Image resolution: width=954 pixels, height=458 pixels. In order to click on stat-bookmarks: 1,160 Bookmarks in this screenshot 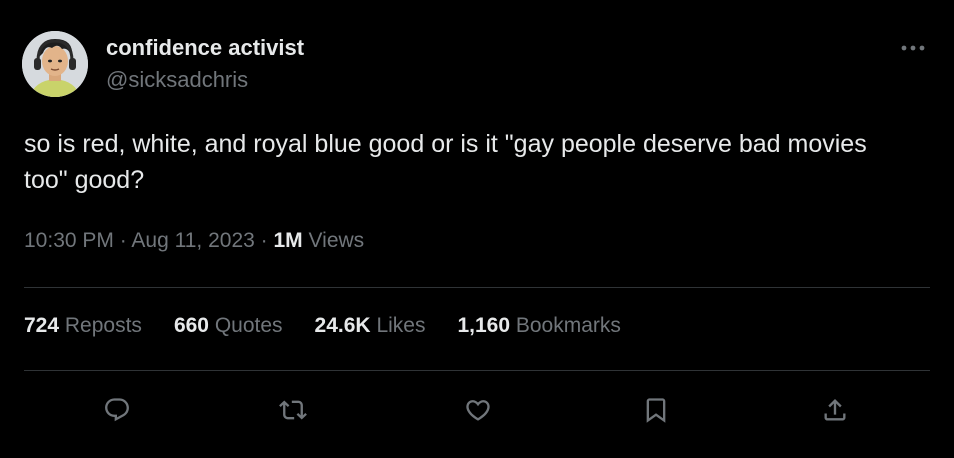, I will do `click(538, 326)`.